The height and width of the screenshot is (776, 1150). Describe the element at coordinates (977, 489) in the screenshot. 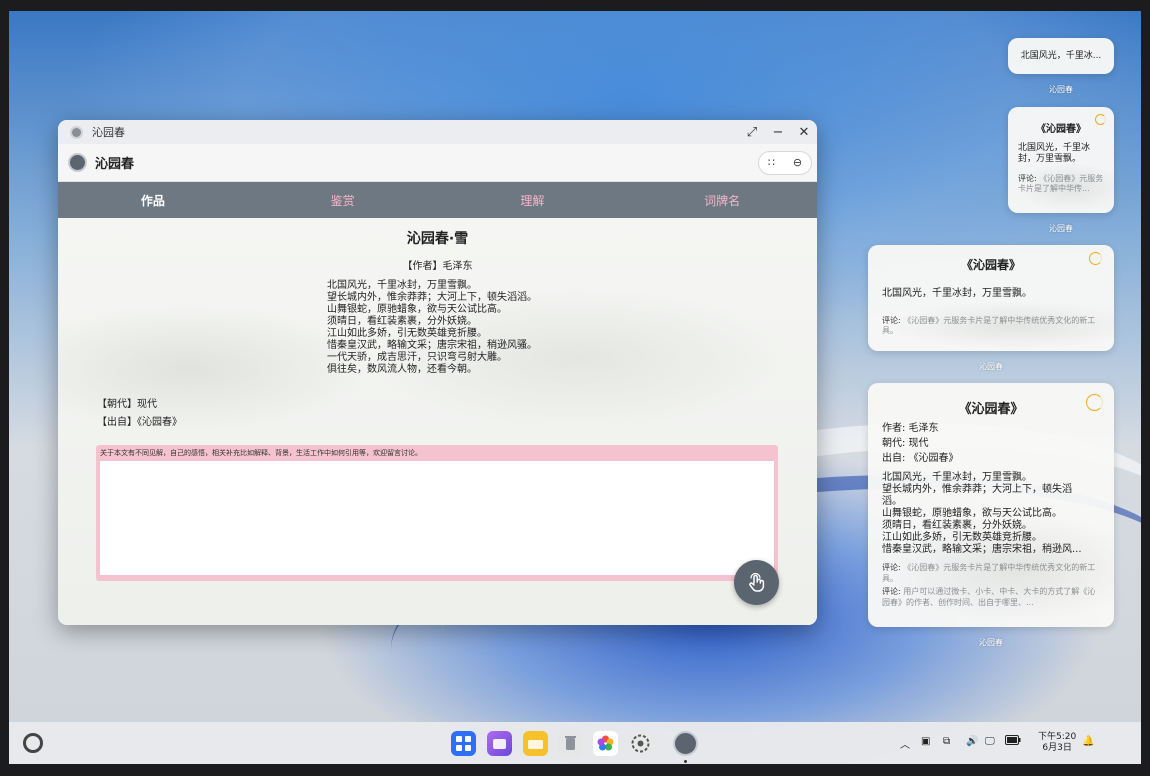

I see `poem-line: 望长城内外，惟余莽莽；大河上下，顿失滔` at that location.